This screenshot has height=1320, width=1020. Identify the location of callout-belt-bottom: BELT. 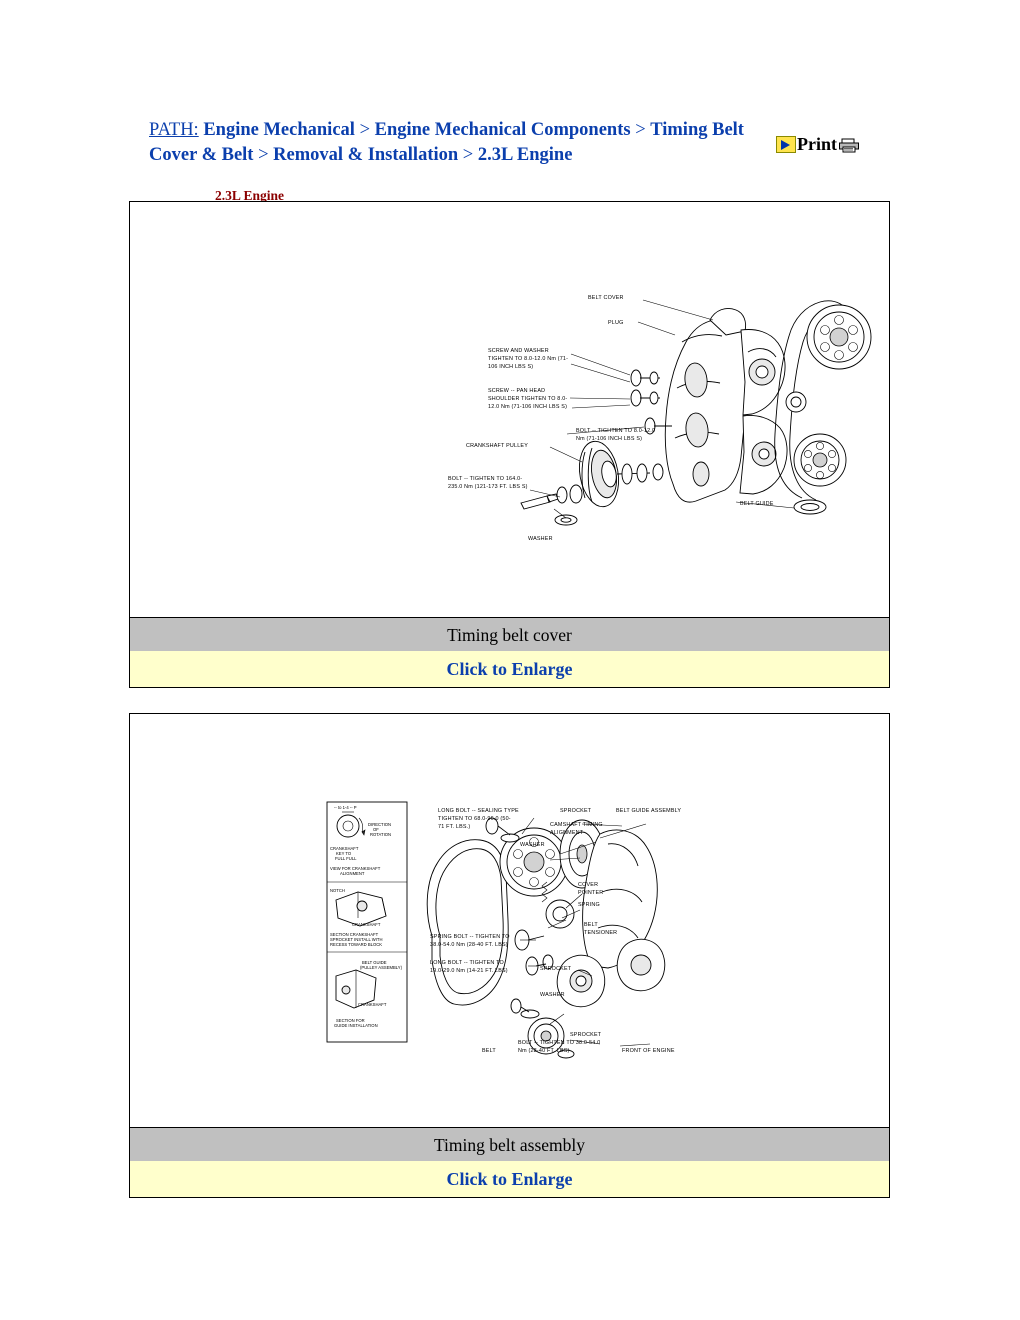
(489, 1051).